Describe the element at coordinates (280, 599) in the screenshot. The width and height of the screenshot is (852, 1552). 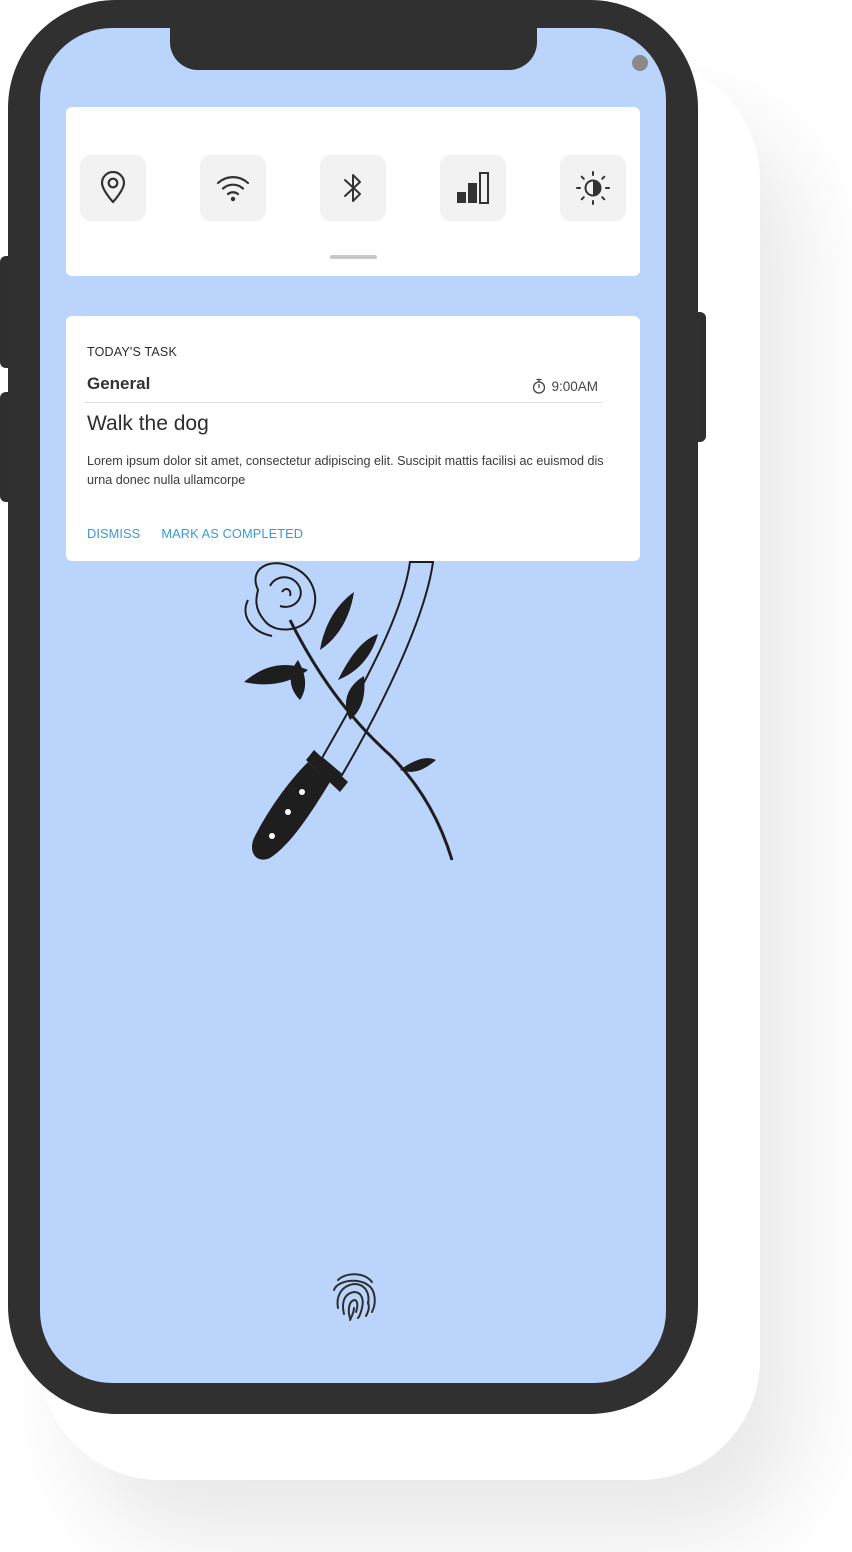
I see `rose-head` at that location.